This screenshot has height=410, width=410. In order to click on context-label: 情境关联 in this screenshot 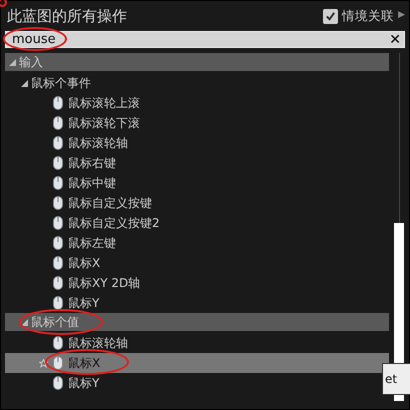, I will do `click(368, 15)`.